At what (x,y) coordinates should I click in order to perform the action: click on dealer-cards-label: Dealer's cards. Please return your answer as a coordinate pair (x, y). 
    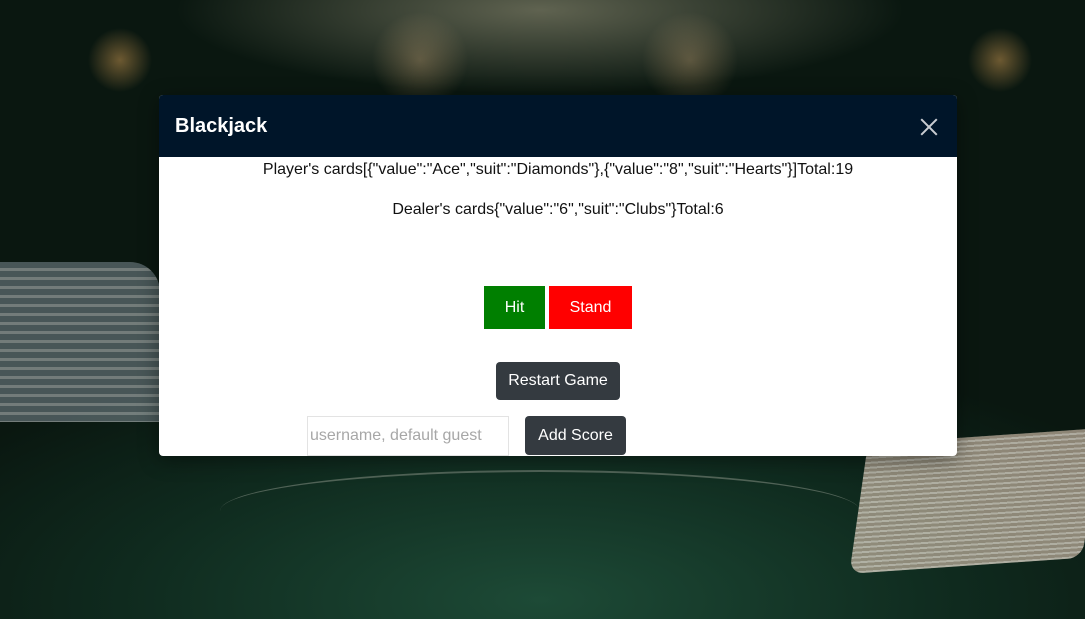
    Looking at the image, I should click on (443, 209).